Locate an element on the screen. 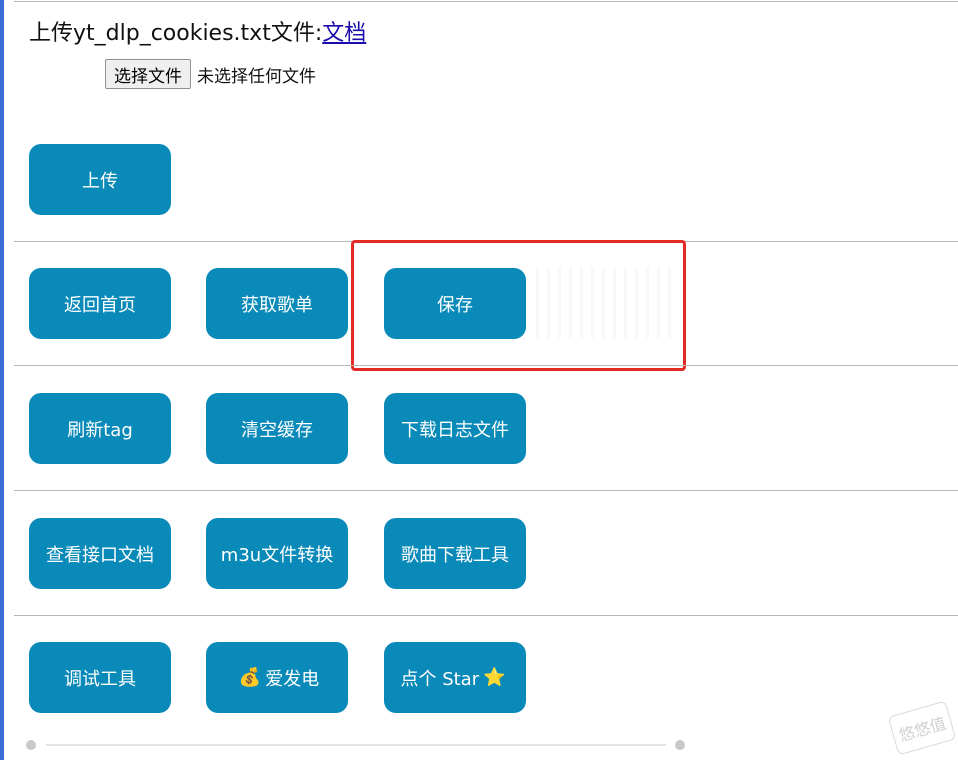 This screenshot has width=958, height=760. clear-cache-button: 清空缓存 is located at coordinates (277, 428).